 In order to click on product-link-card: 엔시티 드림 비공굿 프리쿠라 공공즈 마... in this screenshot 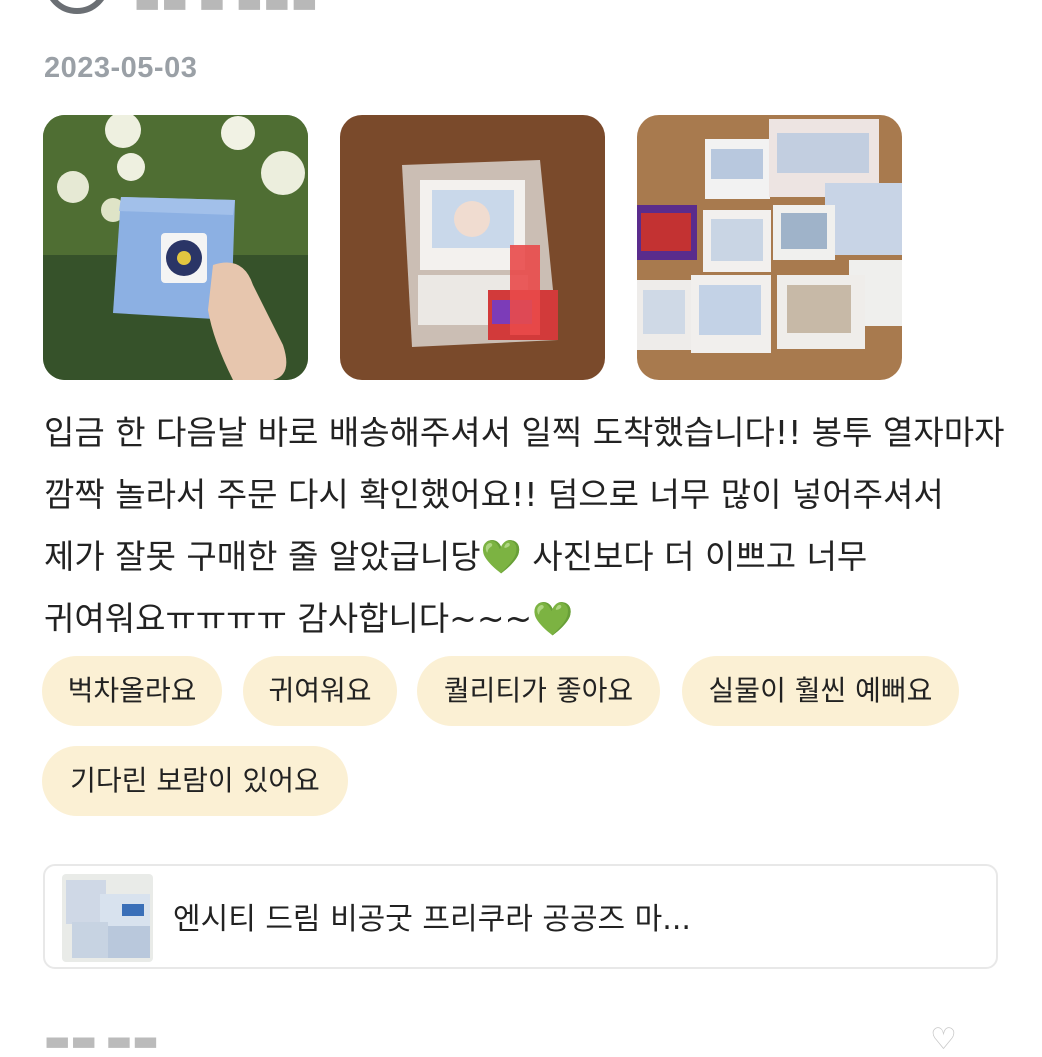, I will do `click(520, 916)`.